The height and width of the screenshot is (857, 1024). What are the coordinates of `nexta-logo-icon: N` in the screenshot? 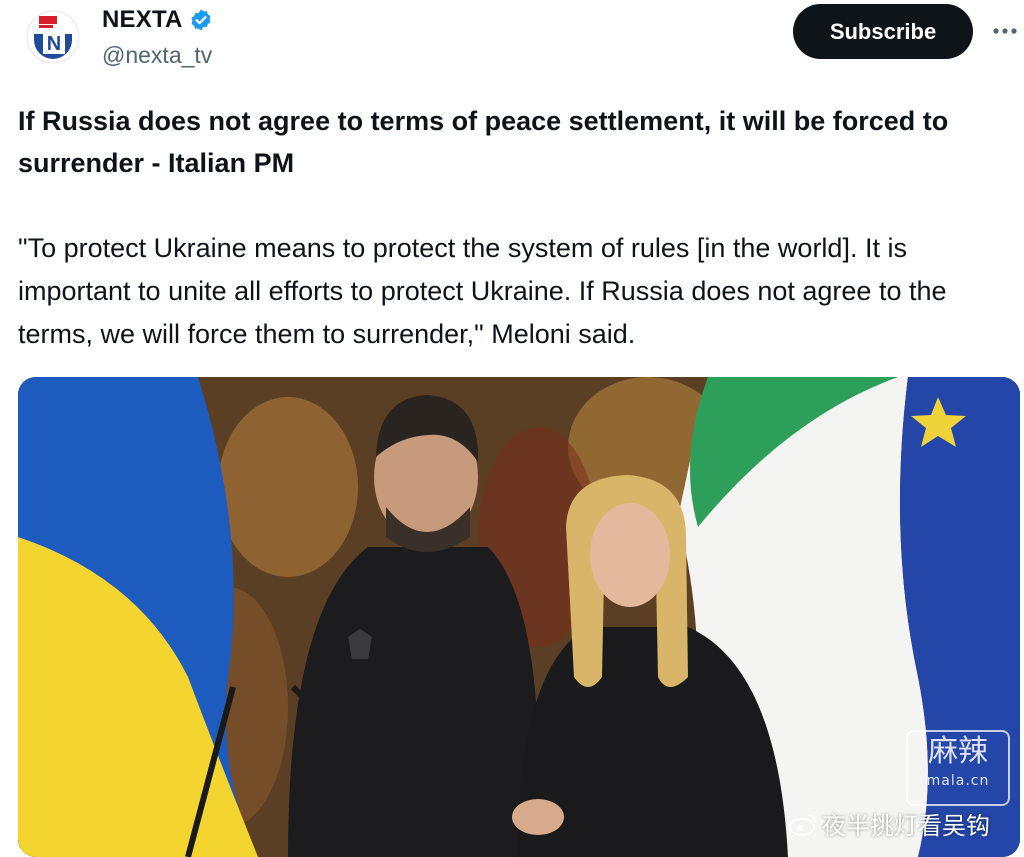 It's located at (53, 37).